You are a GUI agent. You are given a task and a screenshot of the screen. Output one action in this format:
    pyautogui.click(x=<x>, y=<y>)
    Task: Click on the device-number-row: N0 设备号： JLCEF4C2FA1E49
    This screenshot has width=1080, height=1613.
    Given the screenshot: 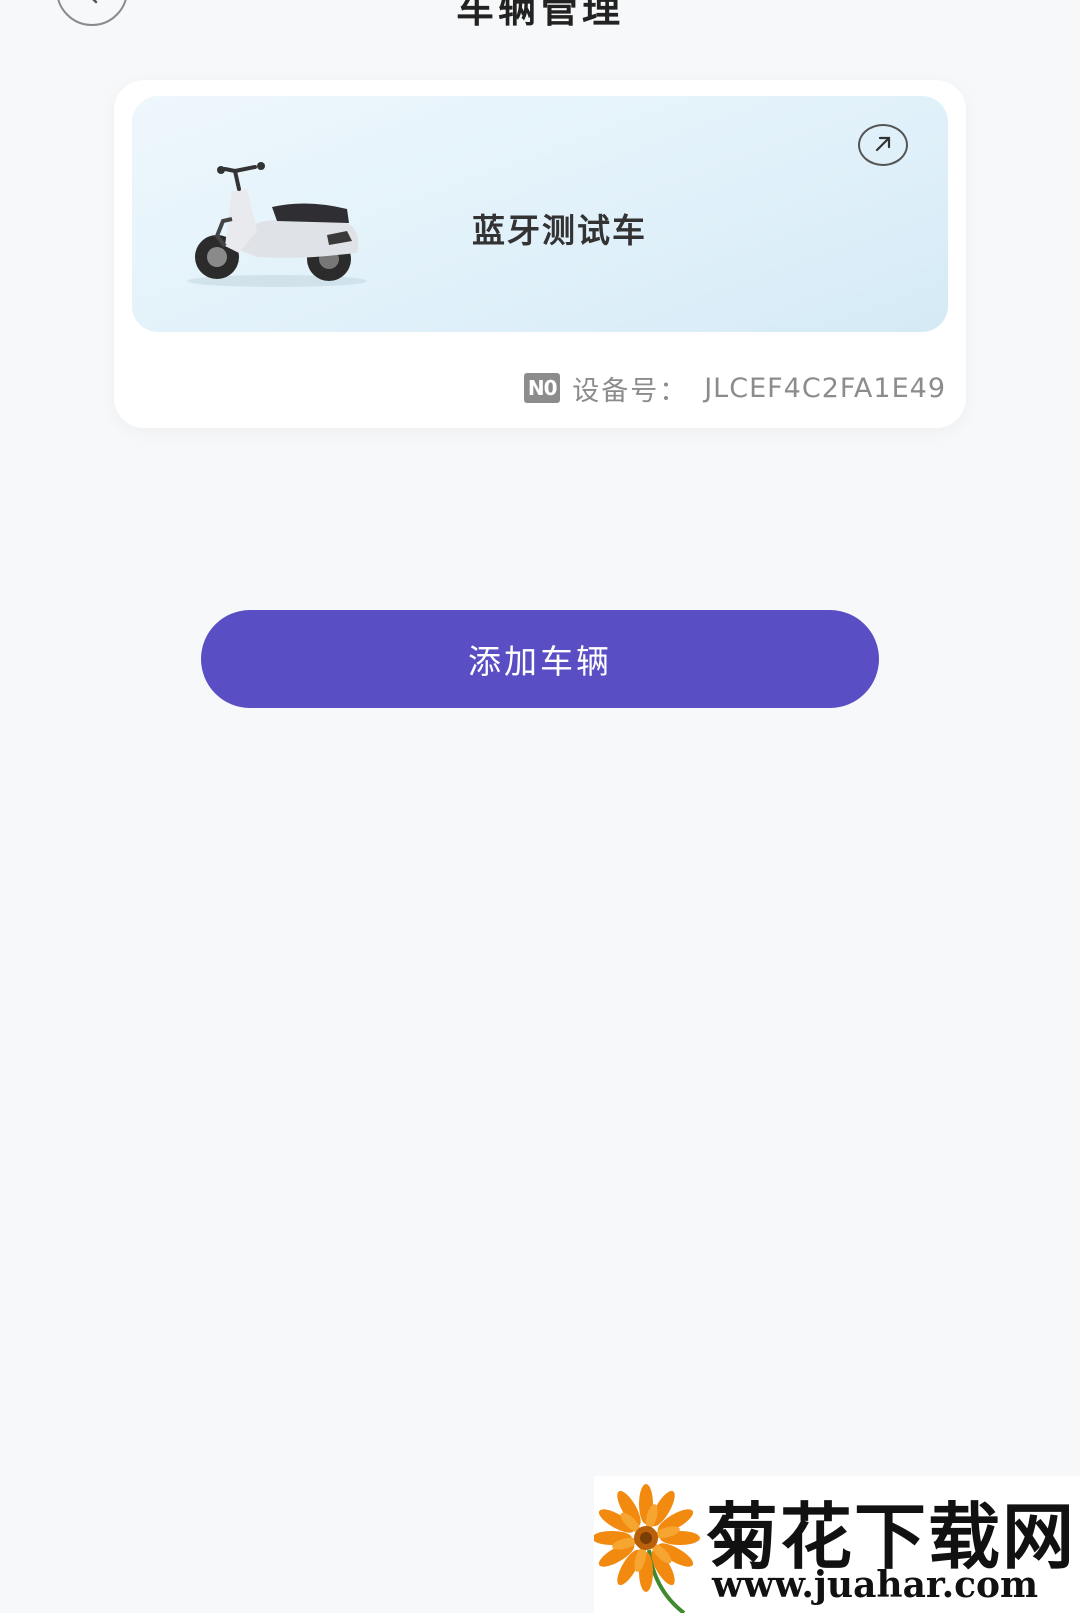 What is the action you would take?
    pyautogui.click(x=735, y=388)
    